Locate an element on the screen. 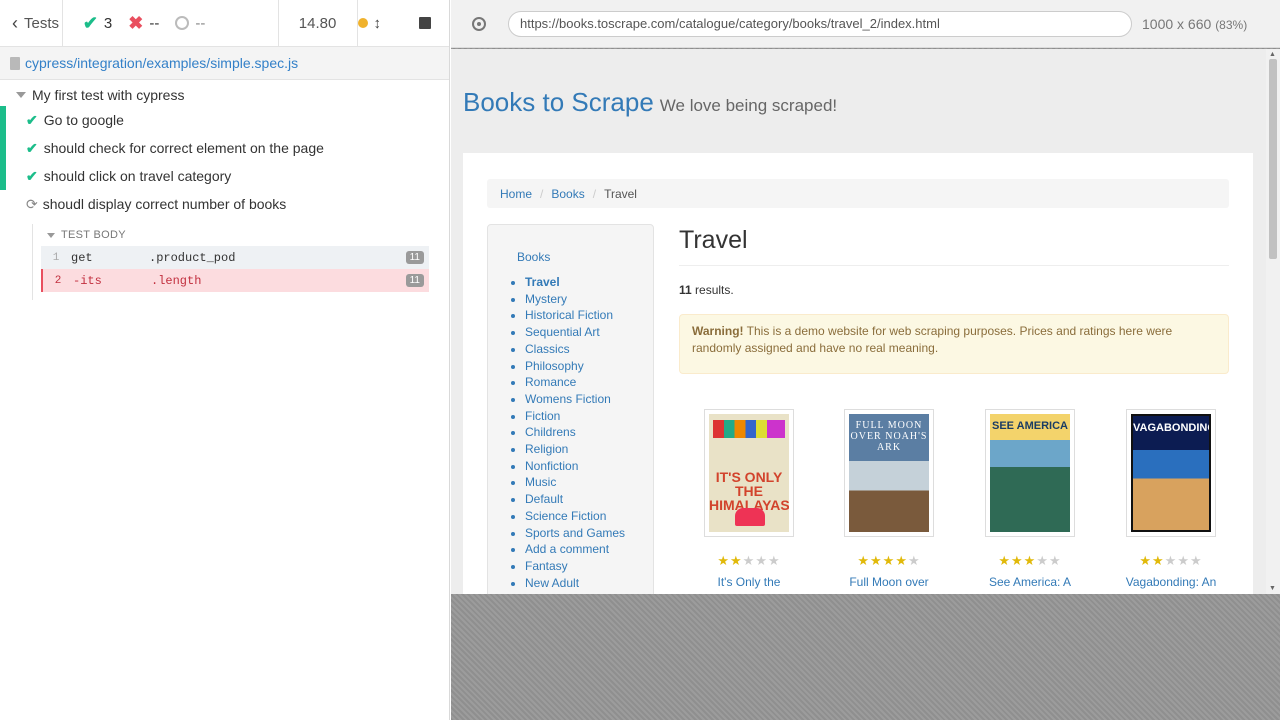  book-cover: VAGABONDING is located at coordinates (1171, 473).